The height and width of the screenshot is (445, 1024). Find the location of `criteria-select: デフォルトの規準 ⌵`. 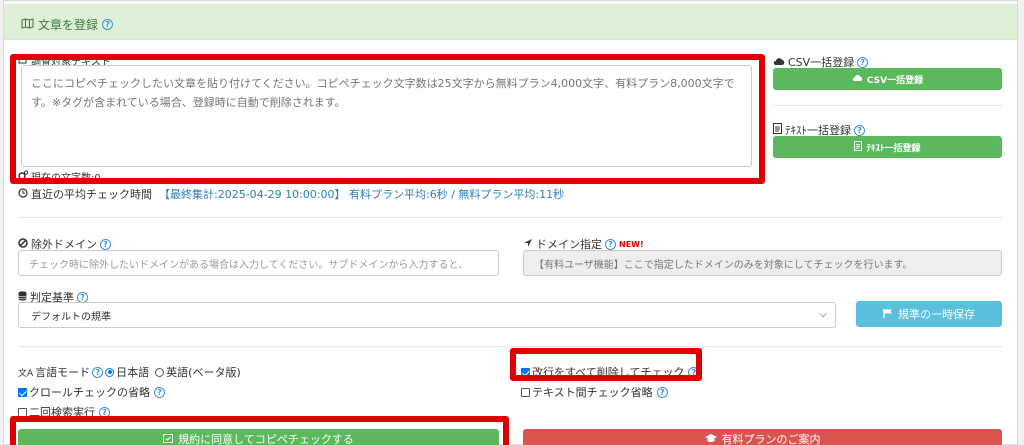

criteria-select: デフォルトの規準 ⌵ is located at coordinates (427, 315).